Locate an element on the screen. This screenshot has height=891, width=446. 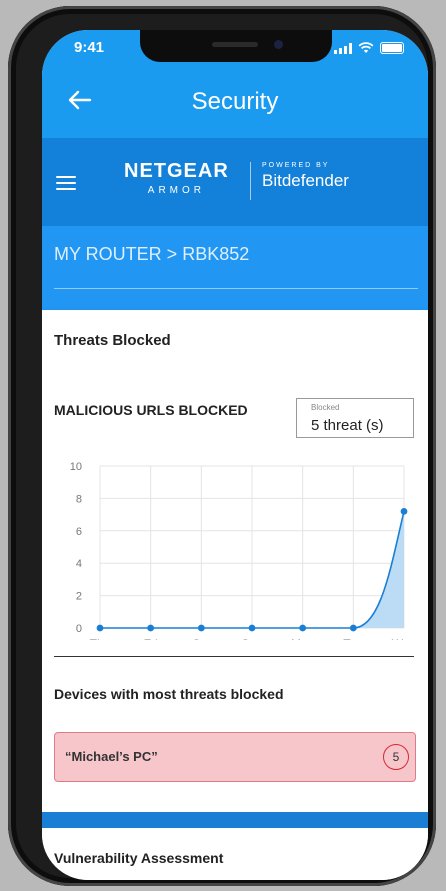
device-row: “Michael’s PC” 5 is located at coordinates (235, 757).